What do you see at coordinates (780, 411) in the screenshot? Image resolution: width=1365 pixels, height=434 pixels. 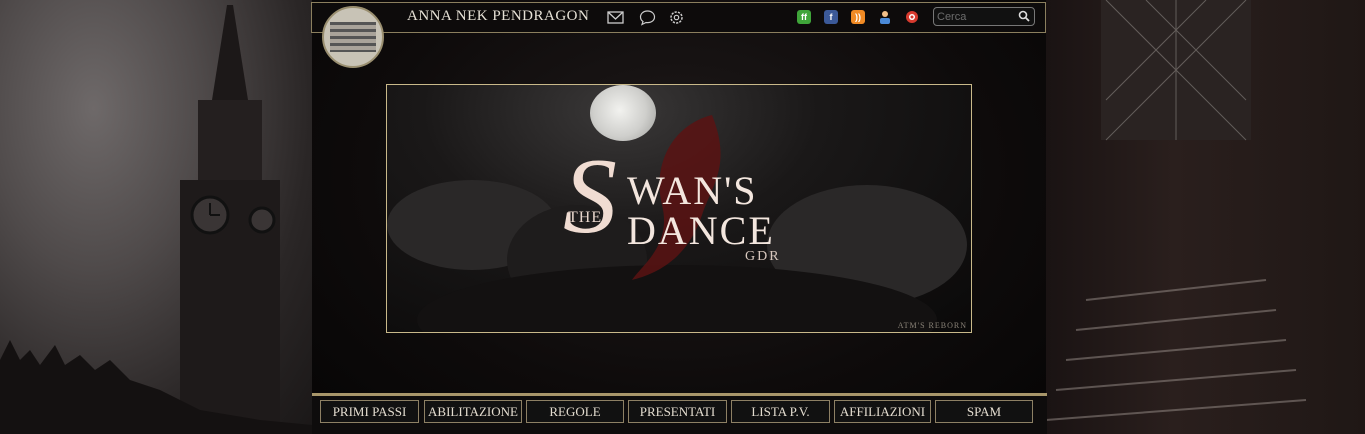 I see `nav-lista-pv: LISTA P.V.` at bounding box center [780, 411].